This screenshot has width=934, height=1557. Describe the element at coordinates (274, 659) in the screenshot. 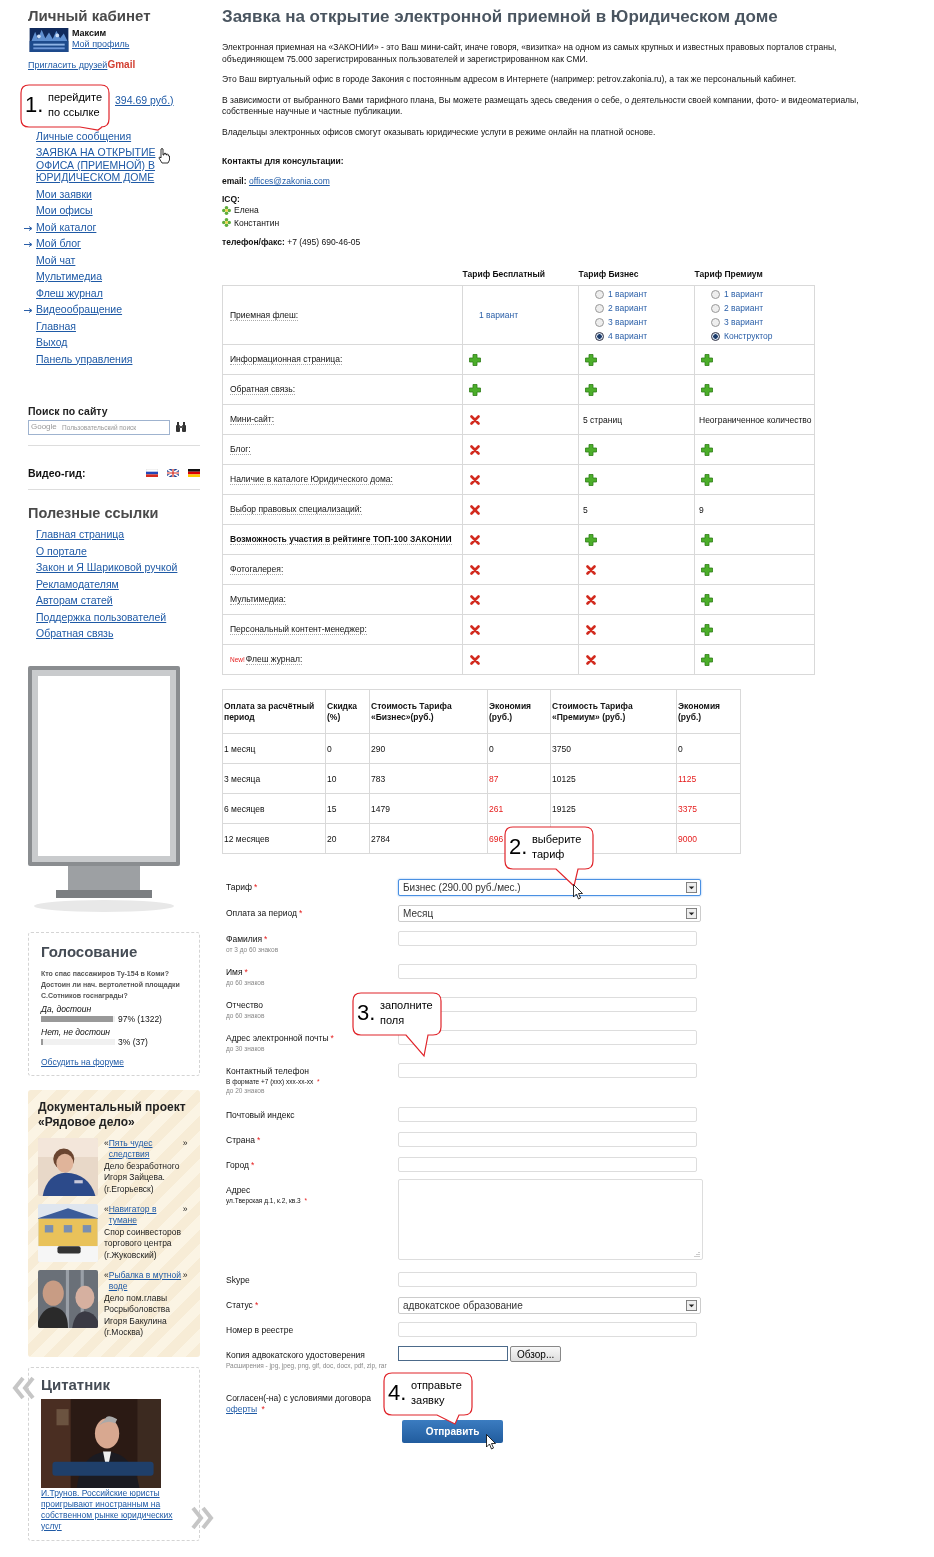

I see `feature-label: Флеш журнал:` at that location.